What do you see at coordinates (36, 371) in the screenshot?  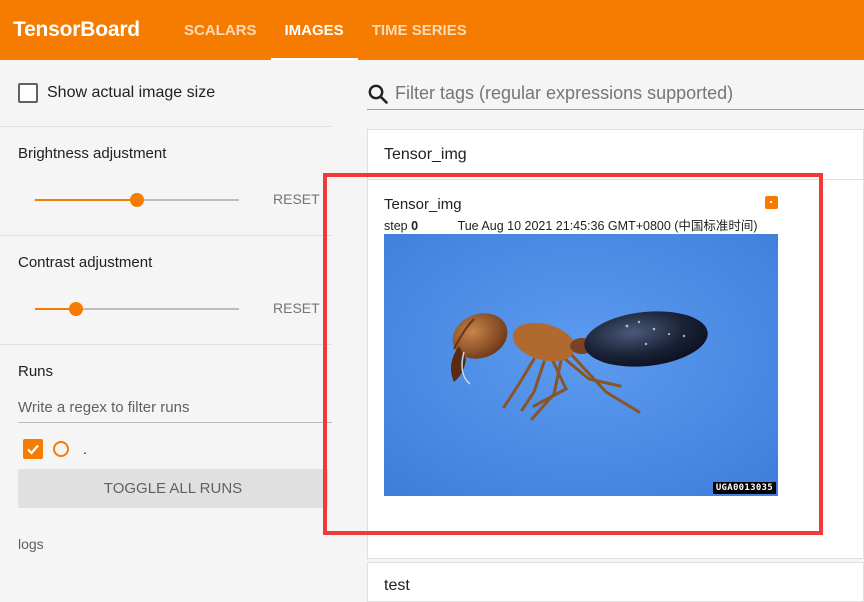 I see `runs-title: Runs` at bounding box center [36, 371].